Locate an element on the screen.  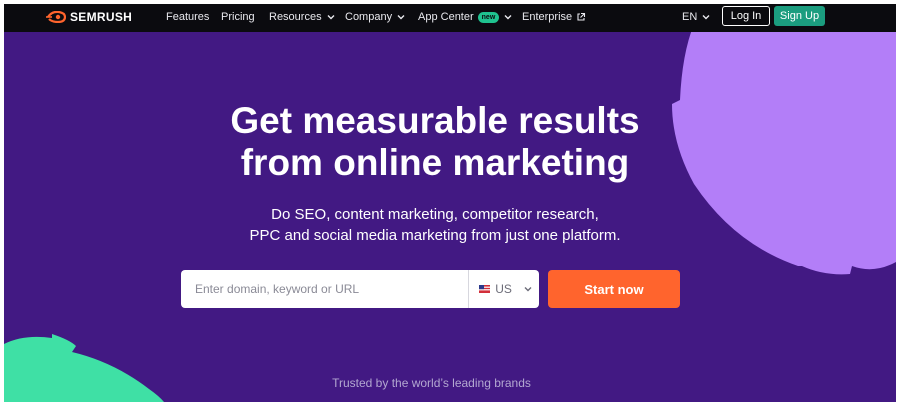
nav-item-label: Features is located at coordinates (188, 17).